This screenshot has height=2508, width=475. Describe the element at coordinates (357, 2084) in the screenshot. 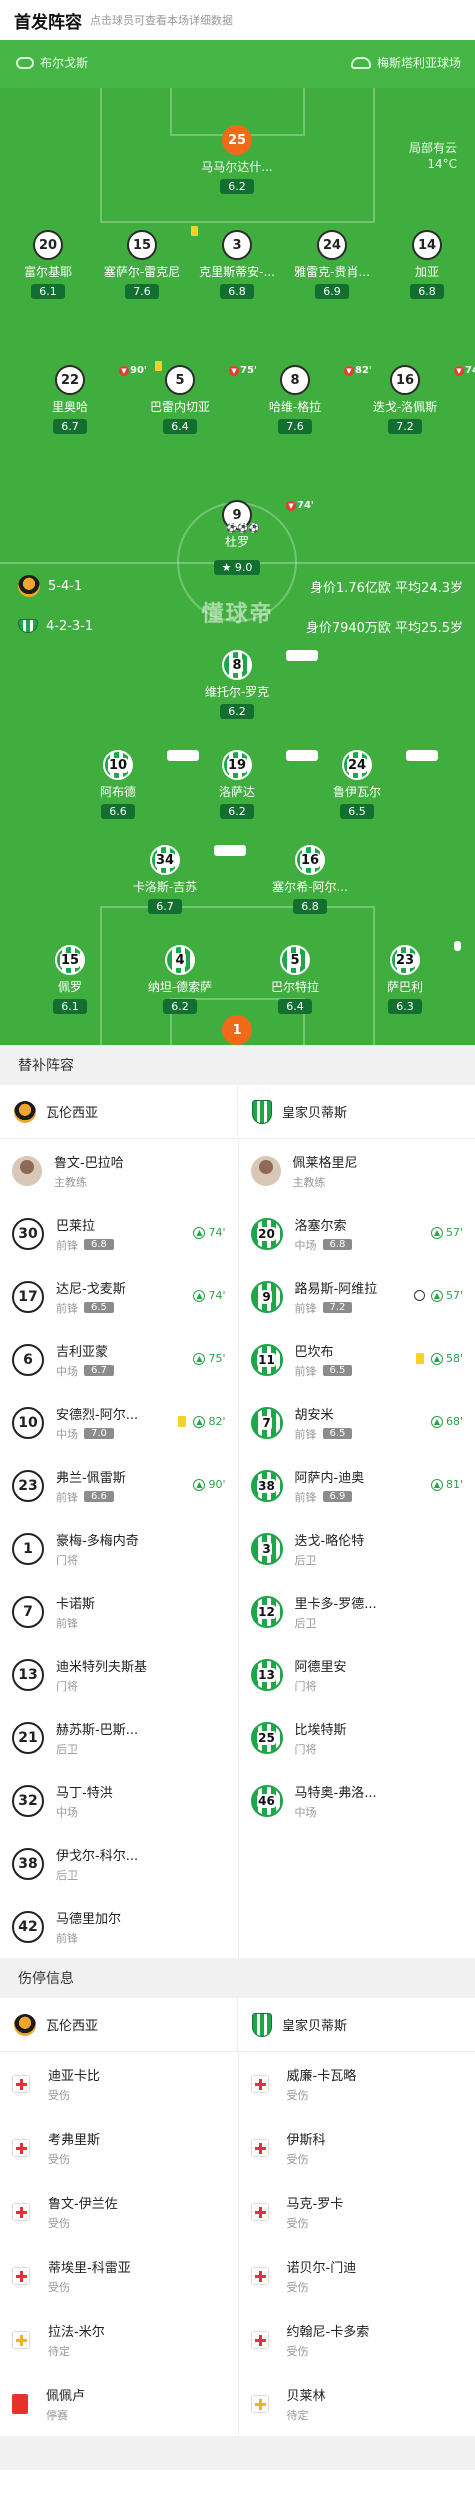

I see `injury-row: 威廉-卡瓦略 受伤` at that location.